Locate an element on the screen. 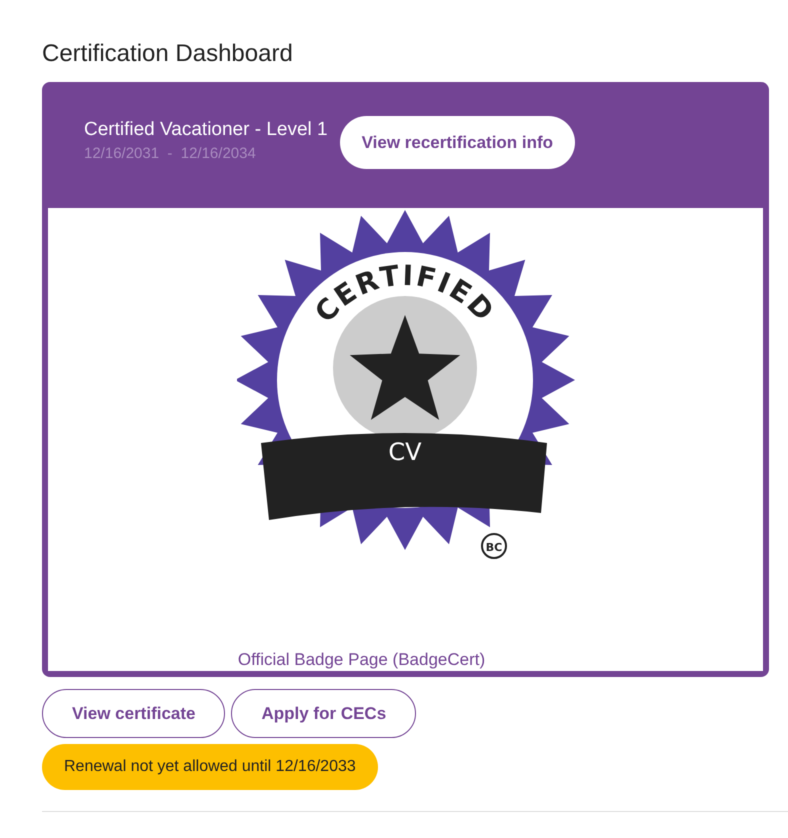  certification-name: Certified Vacationer - Level 1 is located at coordinates (206, 130).